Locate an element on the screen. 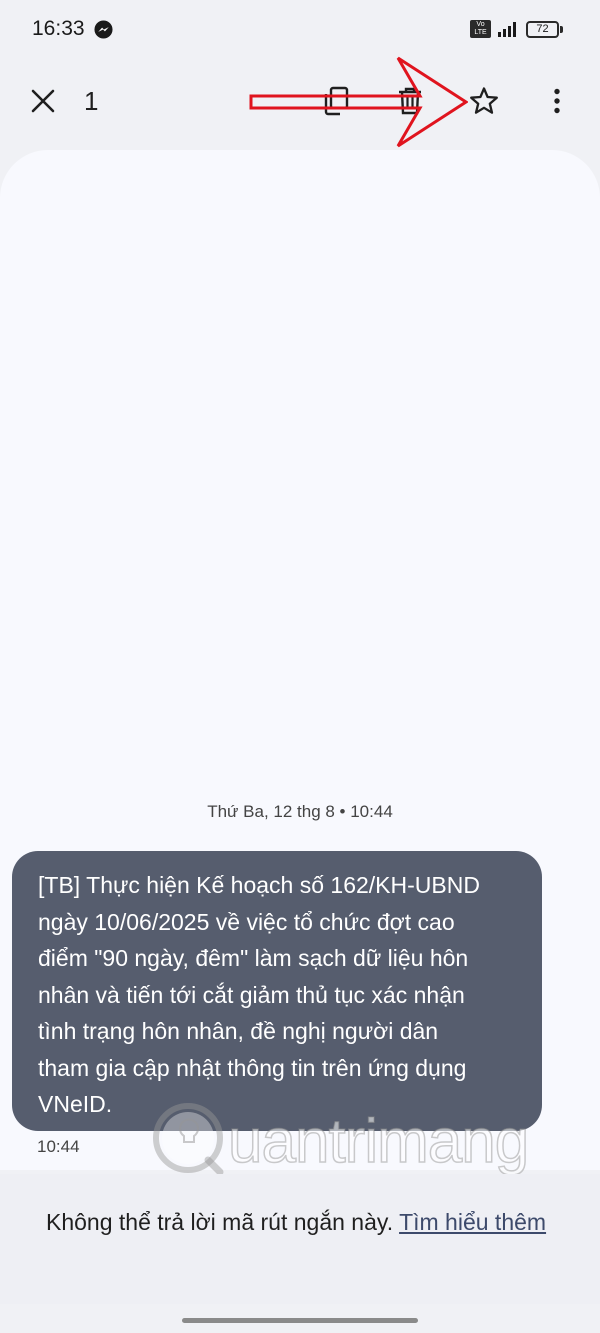 The image size is (600, 1333). battery-tip is located at coordinates (561, 29).